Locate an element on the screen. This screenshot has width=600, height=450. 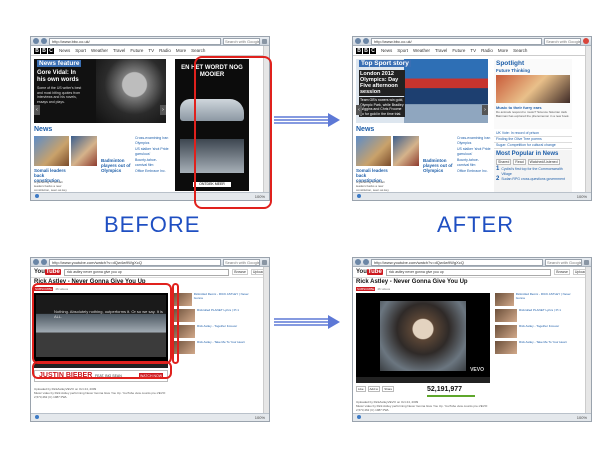
share-button: Share is located at coordinates (388, 389).